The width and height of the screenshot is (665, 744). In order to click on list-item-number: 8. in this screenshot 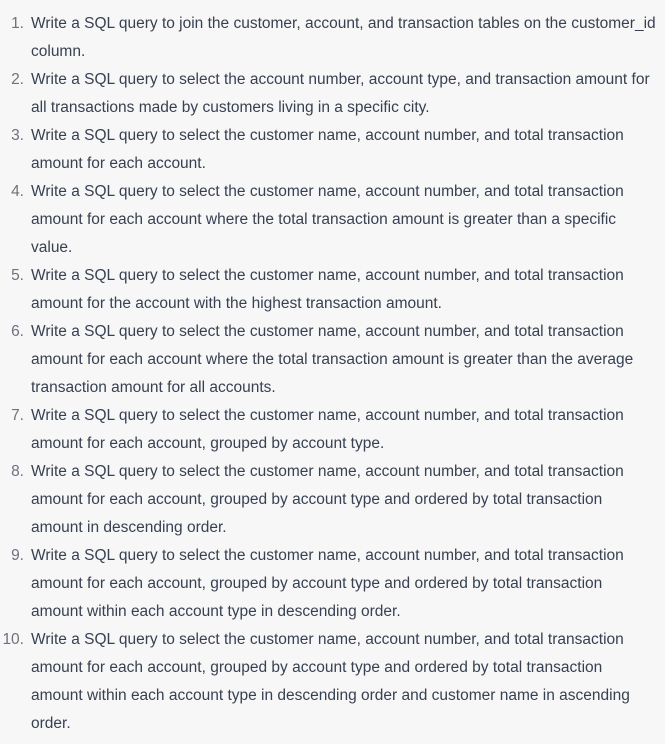, I will do `click(17, 471)`.